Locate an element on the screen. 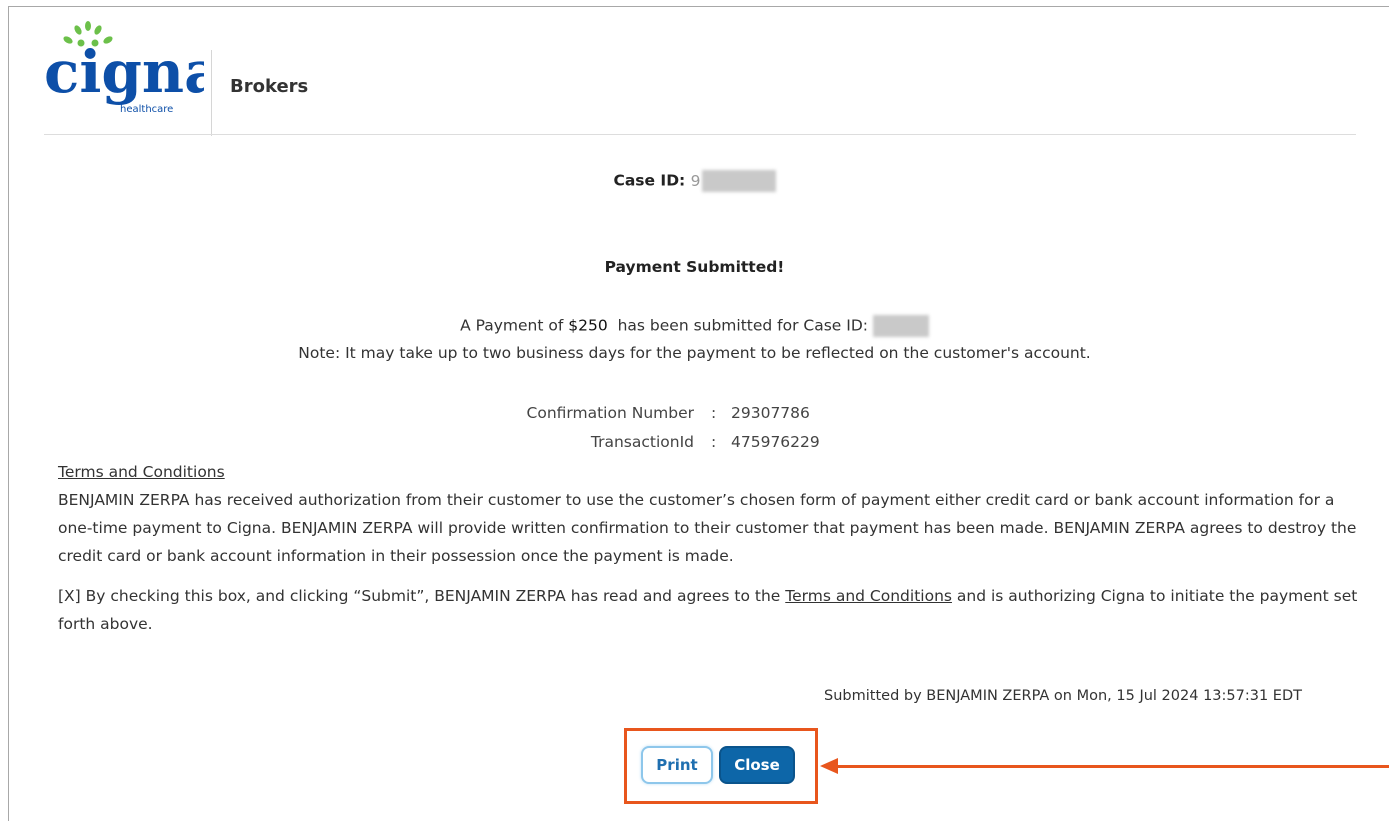 This screenshot has width=1389, height=821. case-id-value: 9 is located at coordinates (733, 181).